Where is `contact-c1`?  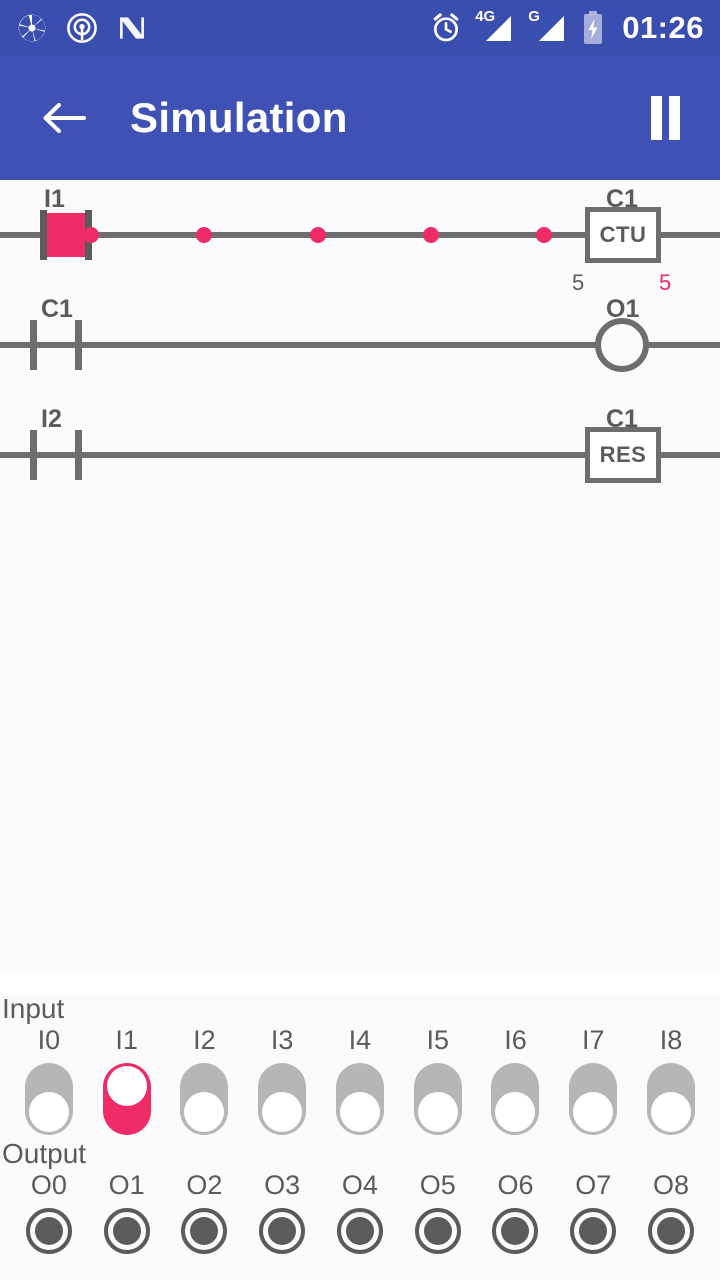 contact-c1 is located at coordinates (56, 345).